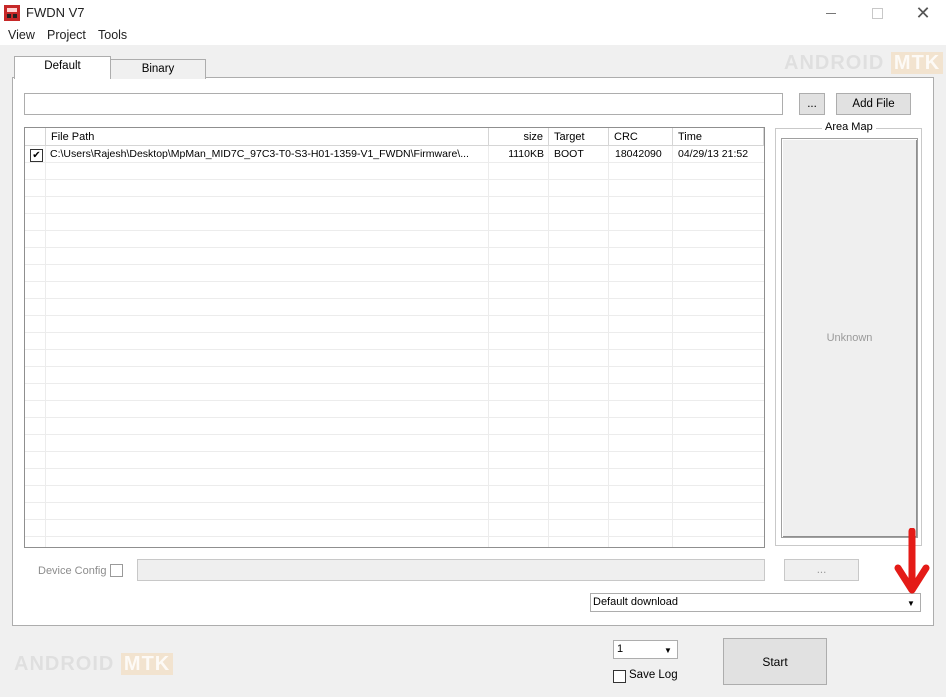  Describe the element at coordinates (55, 12) in the screenshot. I see `window-title: FWDN V7` at that location.